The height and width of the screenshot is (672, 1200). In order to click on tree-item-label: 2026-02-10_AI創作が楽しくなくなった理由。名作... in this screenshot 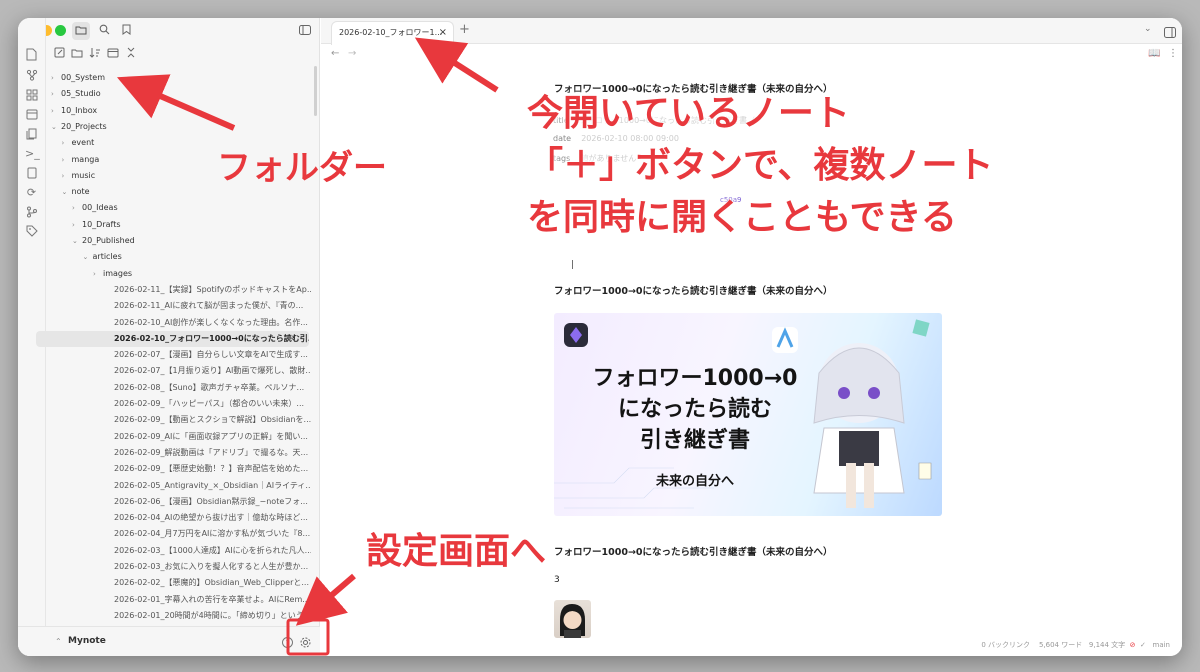, I will do `click(211, 322)`.